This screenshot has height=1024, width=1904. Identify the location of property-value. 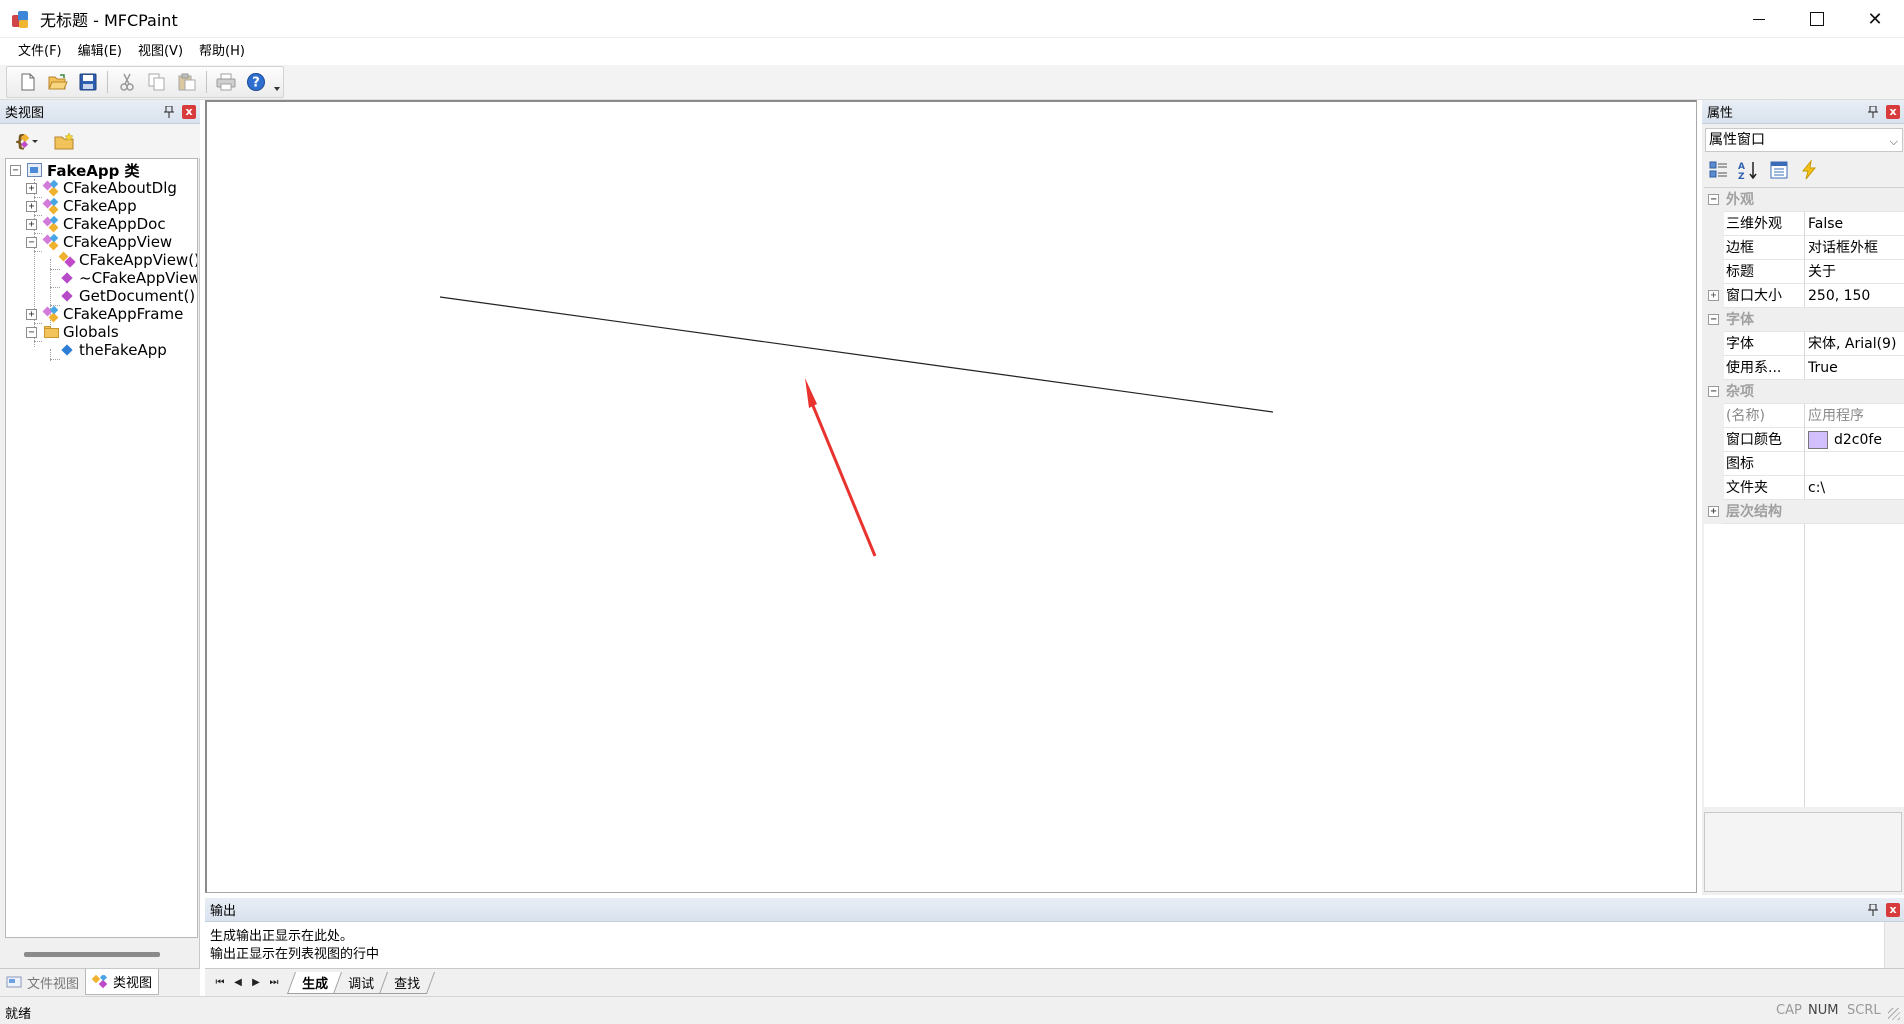
(1855, 464).